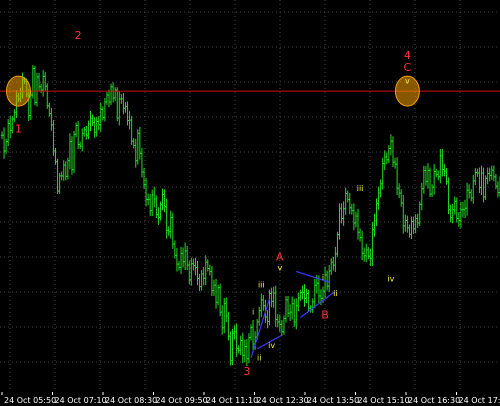  What do you see at coordinates (479, 400) in the screenshot?
I see `x-tick-label: 24 Oct 17:50` at bounding box center [479, 400].